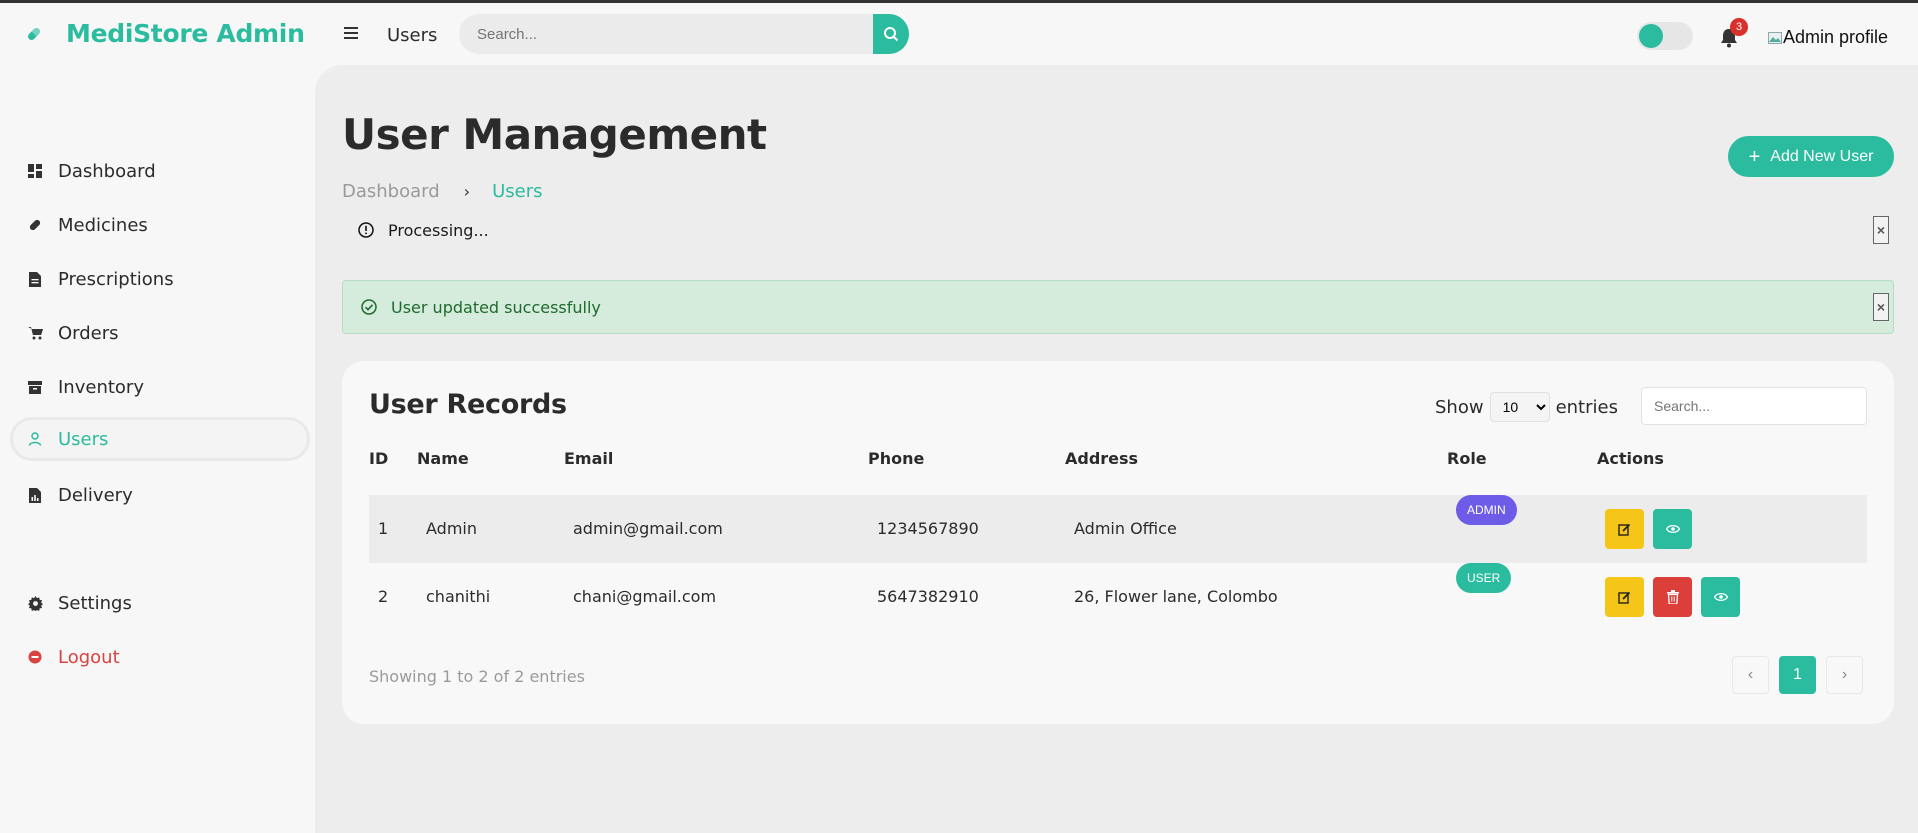 The height and width of the screenshot is (833, 1918). What do you see at coordinates (896, 458) in the screenshot?
I see `column-header: Phone` at bounding box center [896, 458].